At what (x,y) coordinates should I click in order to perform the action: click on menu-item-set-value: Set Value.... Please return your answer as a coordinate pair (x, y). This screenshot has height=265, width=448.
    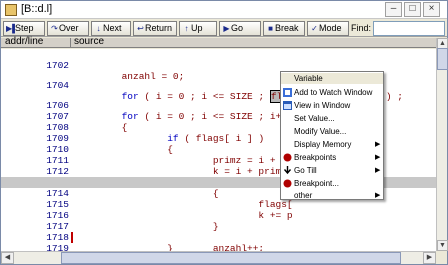
    Looking at the image, I should click on (332, 118).